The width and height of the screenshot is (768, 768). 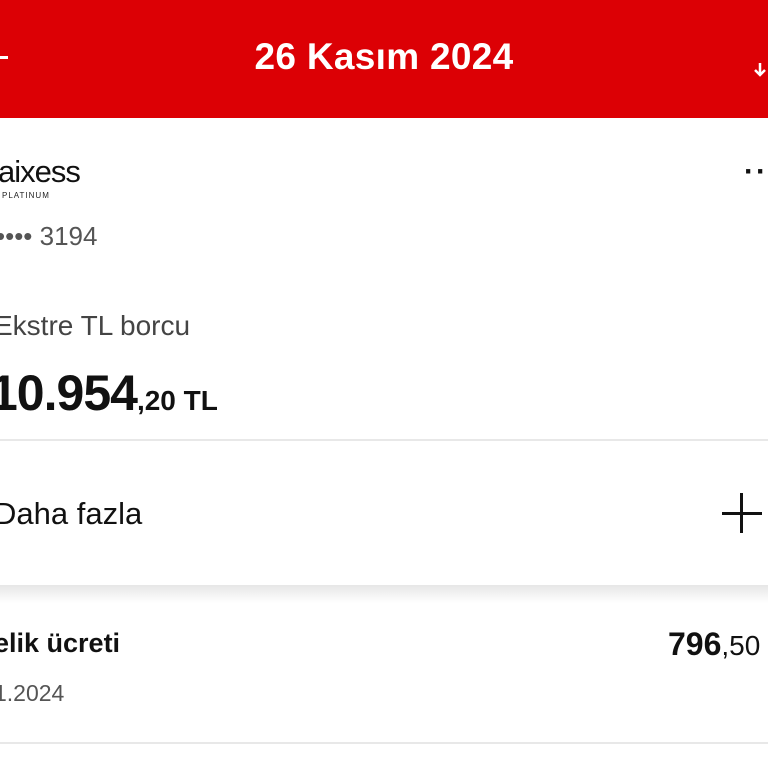 What do you see at coordinates (741, 645) in the screenshot?
I see `transaction-amount-decimal: ,50` at bounding box center [741, 645].